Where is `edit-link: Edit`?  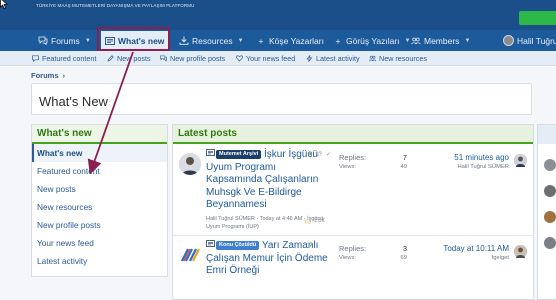 edit-link: Edit is located at coordinates (319, 222).